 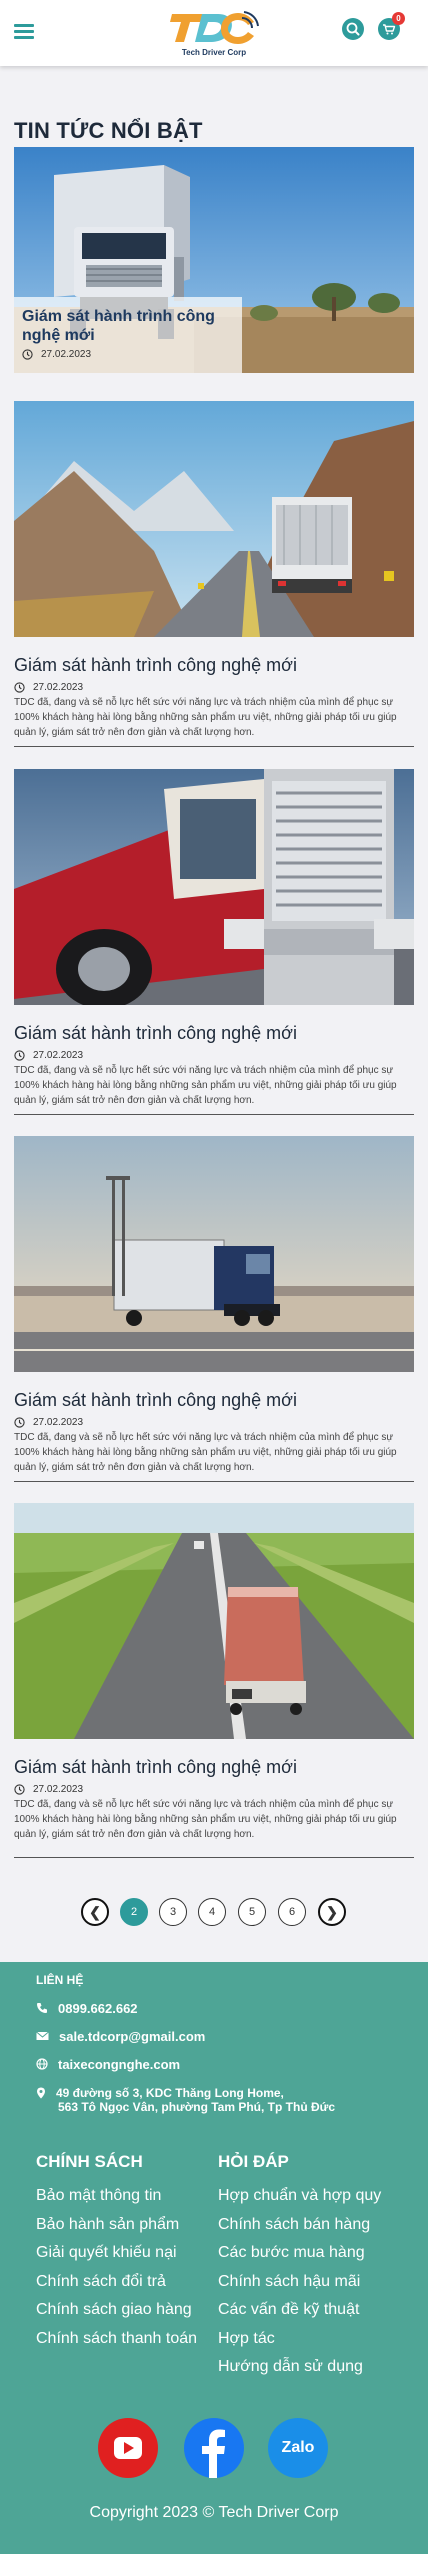 What do you see at coordinates (214, 2448) in the screenshot?
I see `facebook-icon` at bounding box center [214, 2448].